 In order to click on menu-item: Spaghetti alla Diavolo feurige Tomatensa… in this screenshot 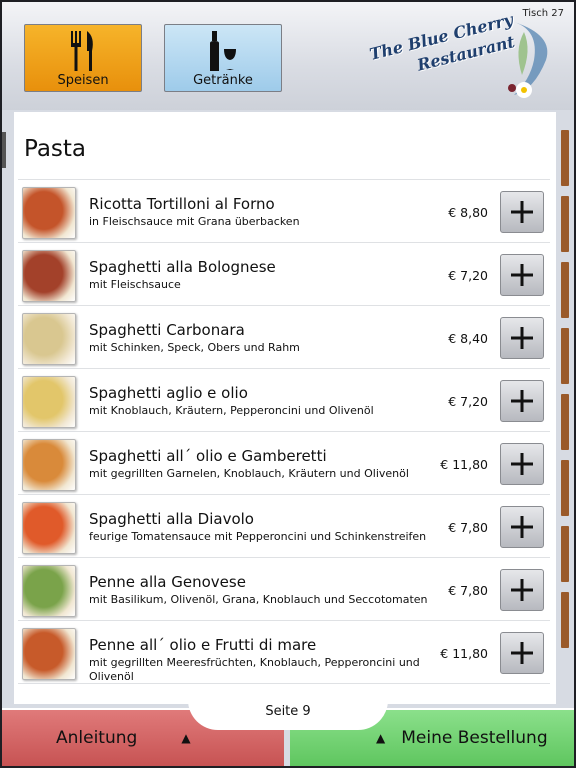, I will do `click(284, 527)`.